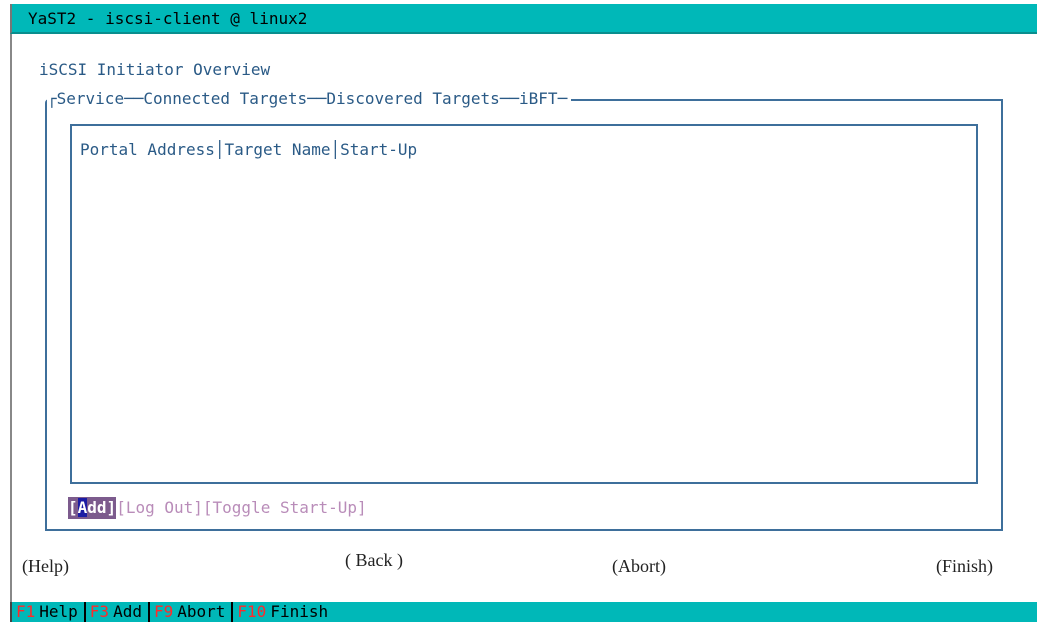 The width and height of the screenshot is (1037, 622). What do you see at coordinates (412, 98) in the screenshot?
I see `tab-discovered-targets: Discovered Targets` at bounding box center [412, 98].